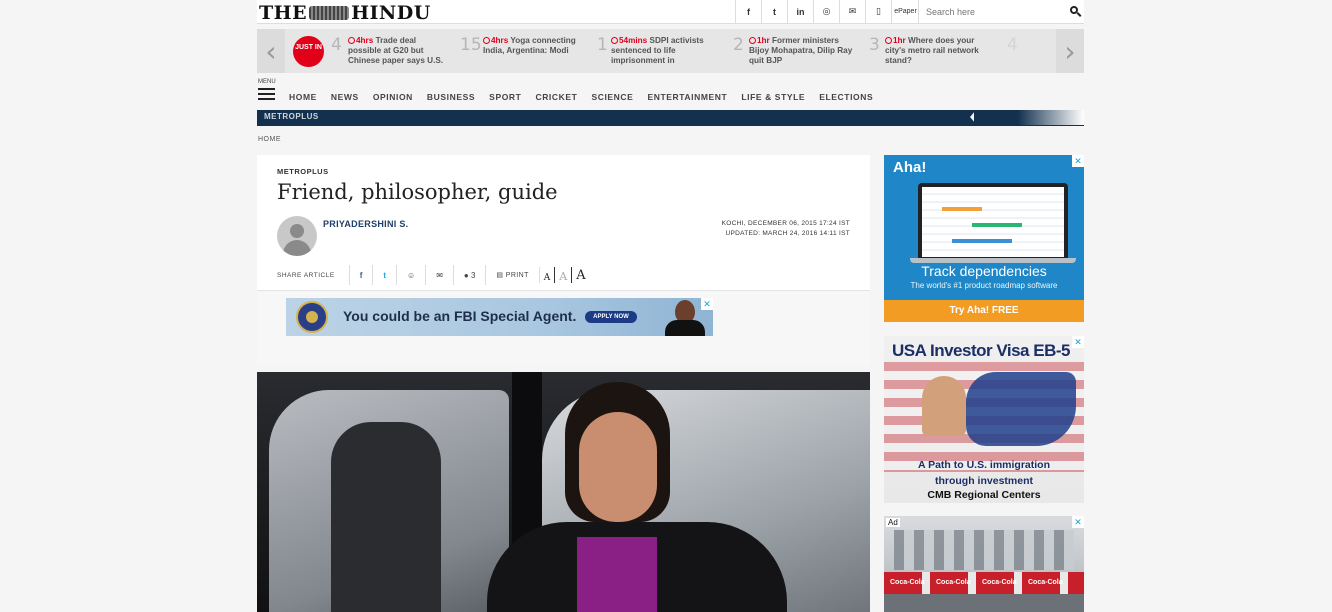 The height and width of the screenshot is (612, 1332). I want to click on ticker-item-time: 54mins, so click(633, 40).